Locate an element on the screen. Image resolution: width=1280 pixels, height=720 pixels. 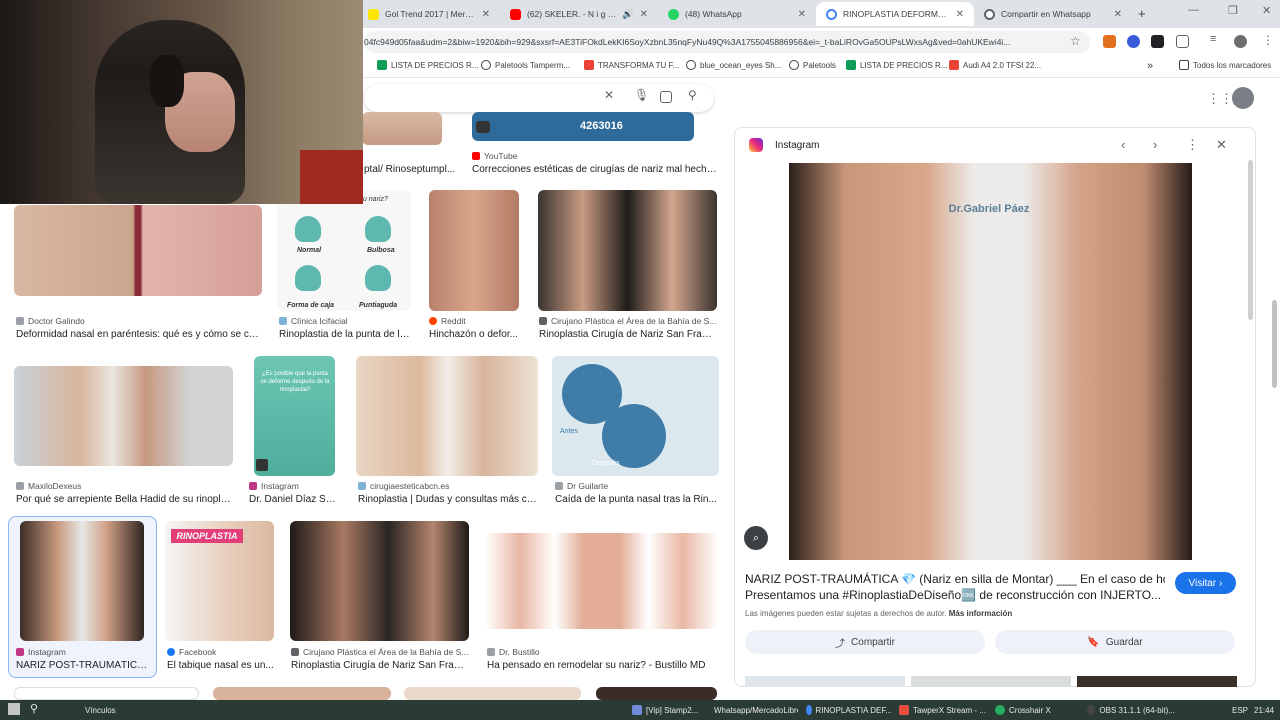
image-result-thumb: 4263016 is located at coordinates (583, 126).